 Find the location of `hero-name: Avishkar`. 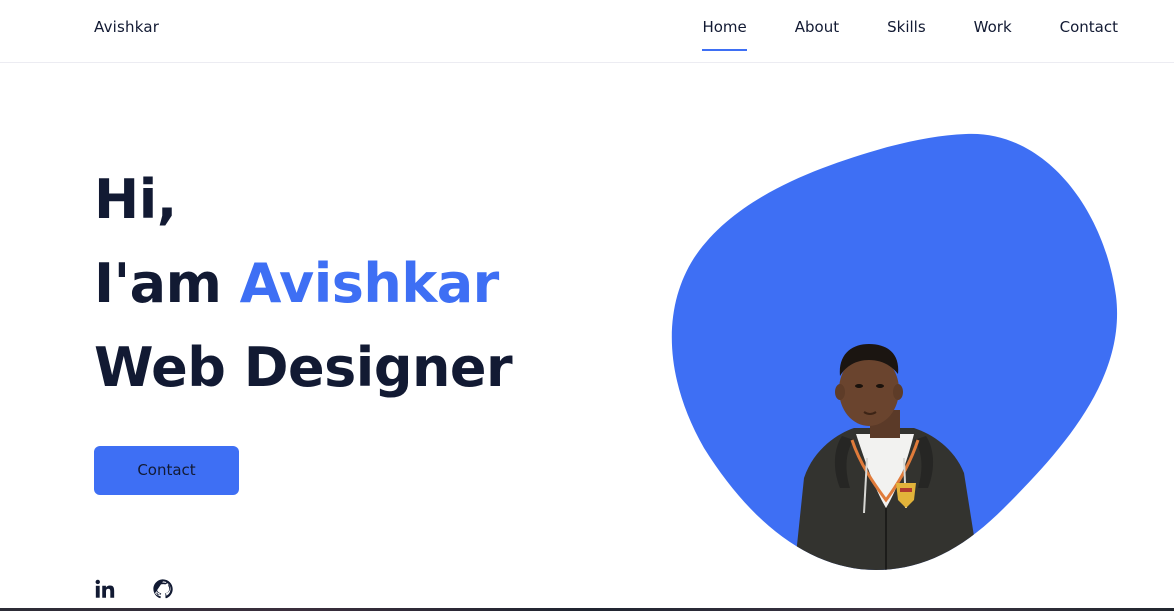

hero-name: Avishkar is located at coordinates (369, 283).